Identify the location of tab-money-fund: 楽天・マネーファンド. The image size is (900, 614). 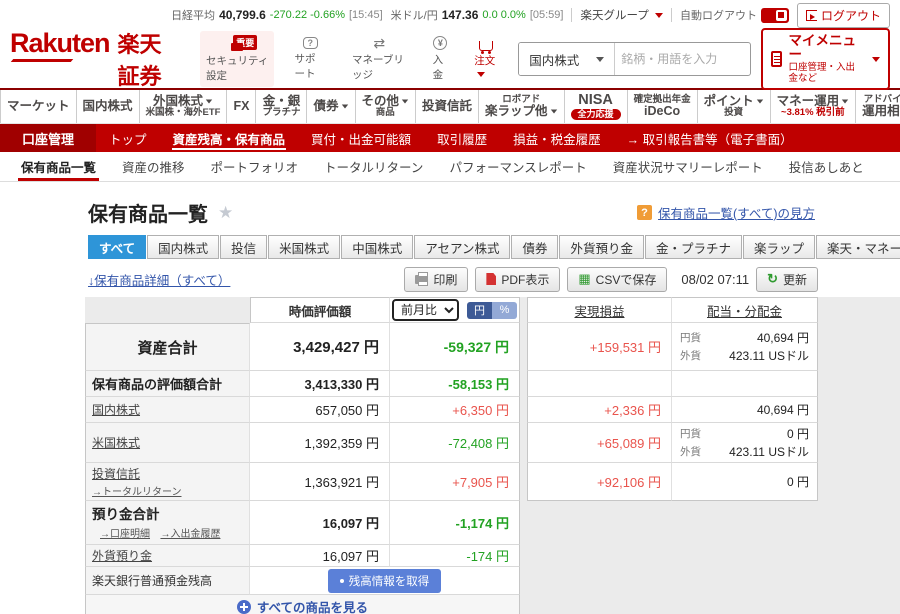
(858, 247).